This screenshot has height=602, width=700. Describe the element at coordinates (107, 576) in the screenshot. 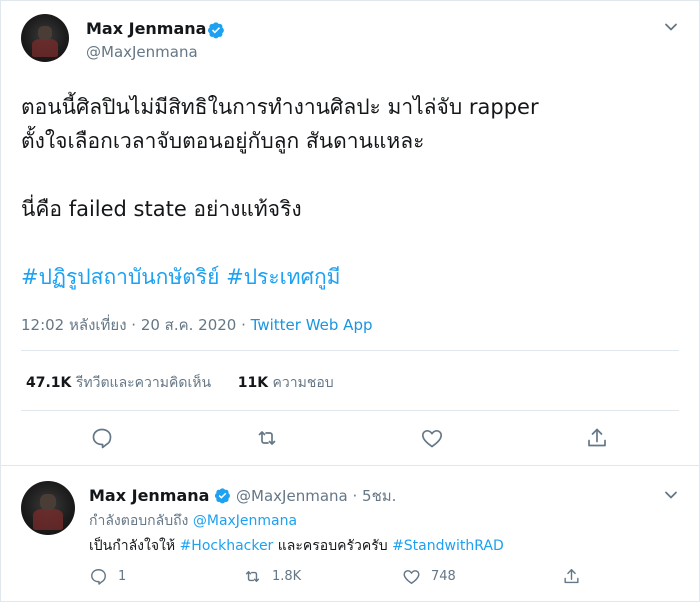

I see `reply-reply-button: 1` at that location.